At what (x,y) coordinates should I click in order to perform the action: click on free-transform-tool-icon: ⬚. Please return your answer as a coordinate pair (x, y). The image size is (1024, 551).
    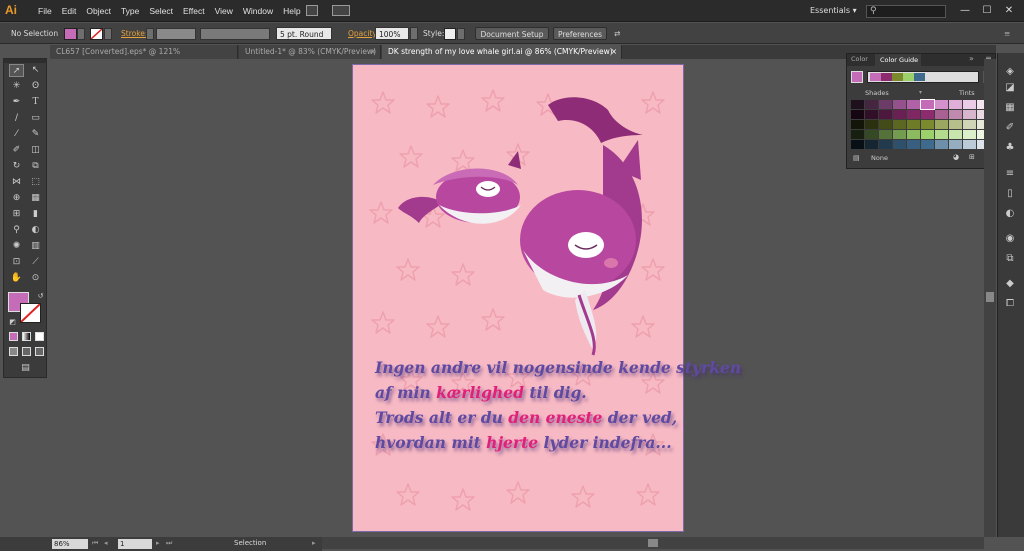
    Looking at the image, I should click on (35, 182).